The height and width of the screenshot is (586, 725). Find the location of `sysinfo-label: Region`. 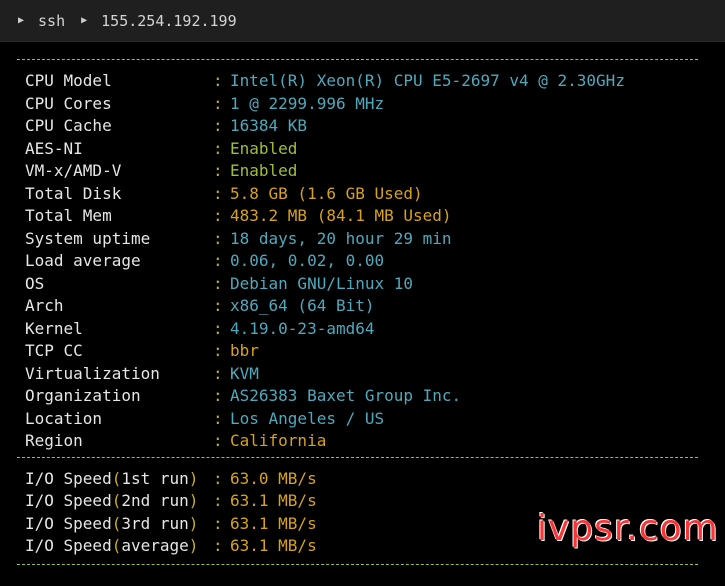

sysinfo-label: Region is located at coordinates (54, 440).